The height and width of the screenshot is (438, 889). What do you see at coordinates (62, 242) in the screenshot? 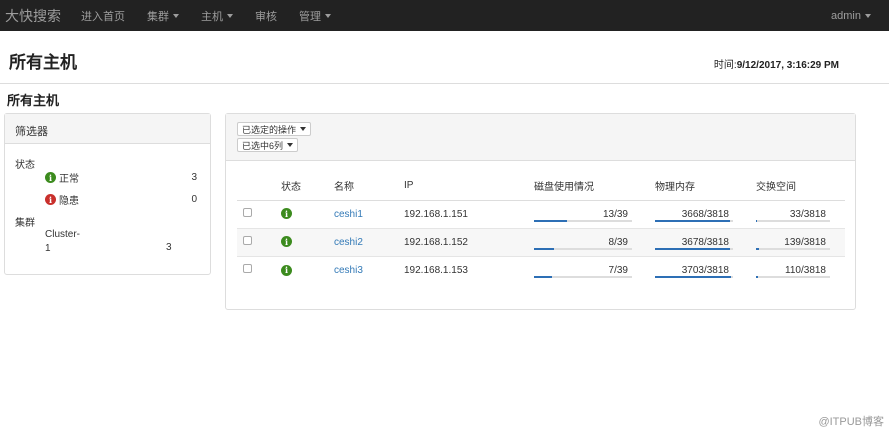
I see `filter-cluster-item: Cluster- 1` at bounding box center [62, 242].